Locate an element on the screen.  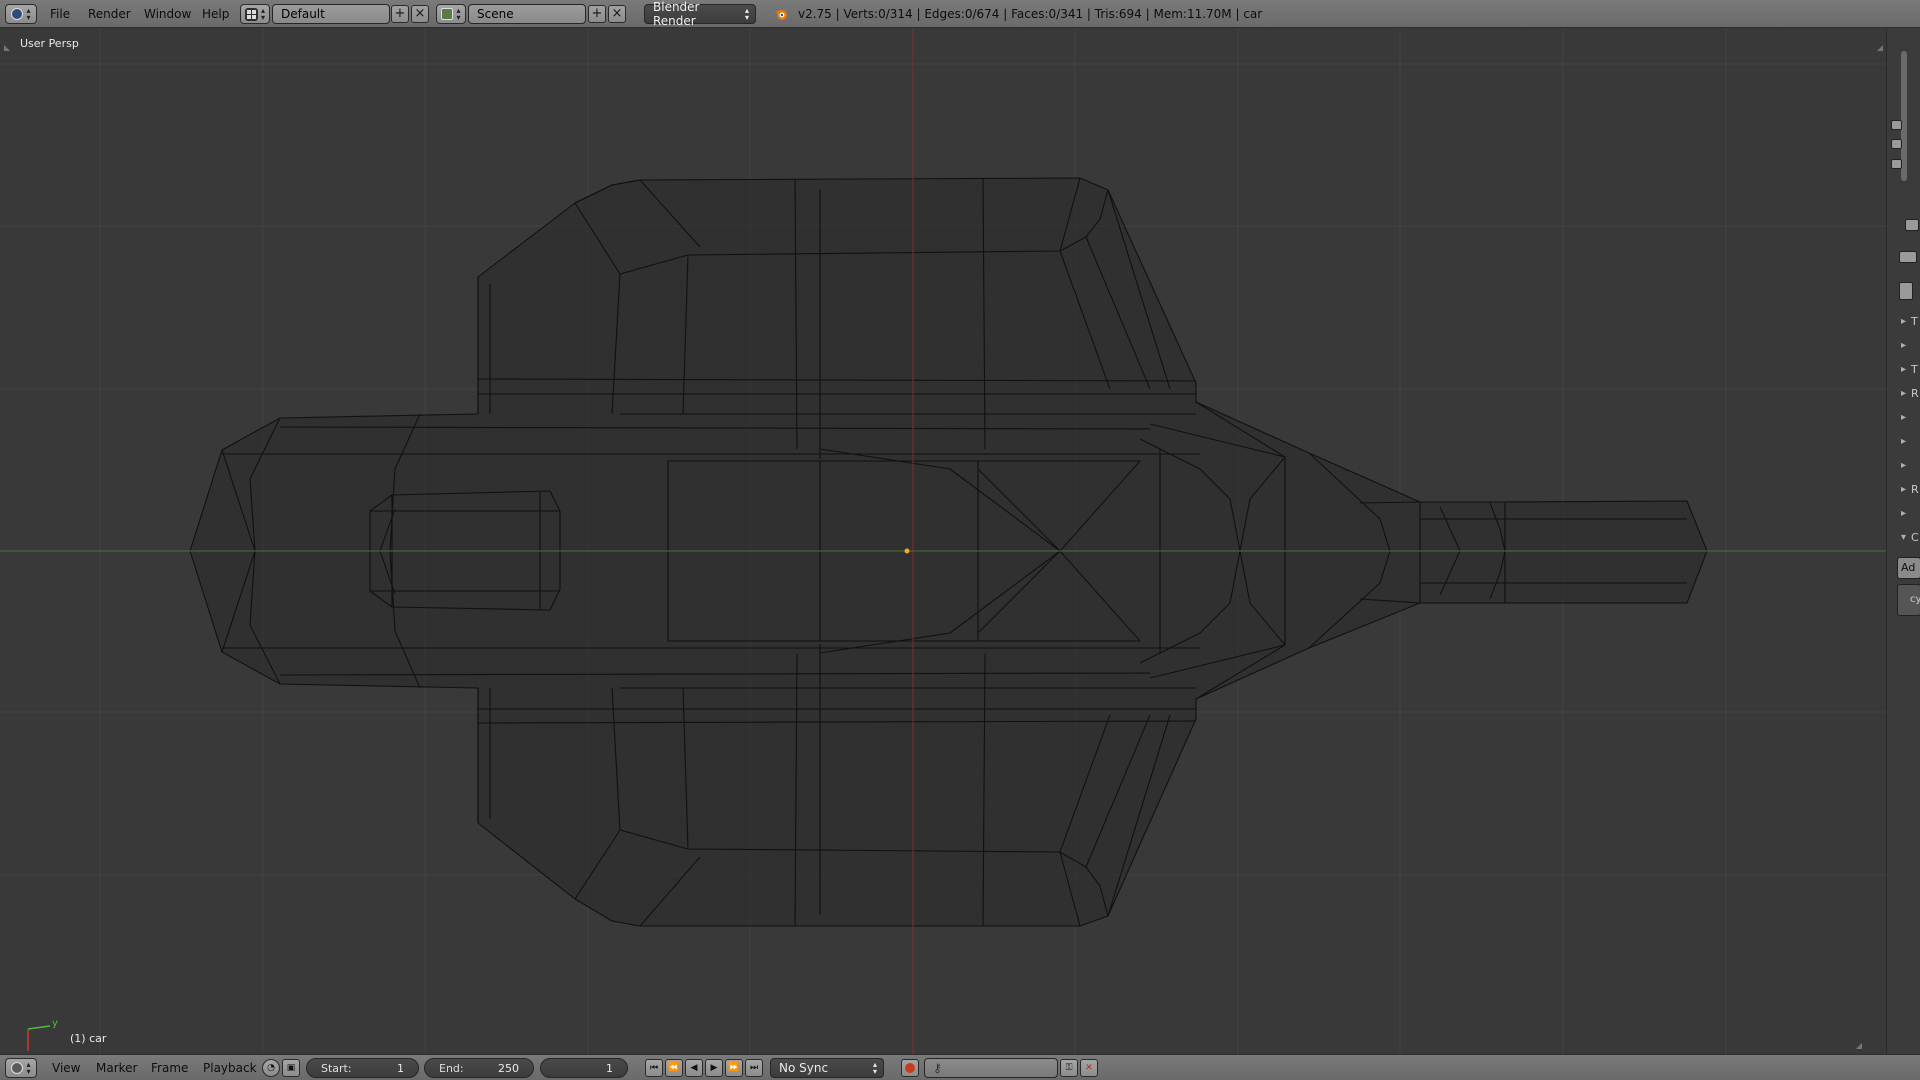
lock-icon: ▣ is located at coordinates (291, 1068).